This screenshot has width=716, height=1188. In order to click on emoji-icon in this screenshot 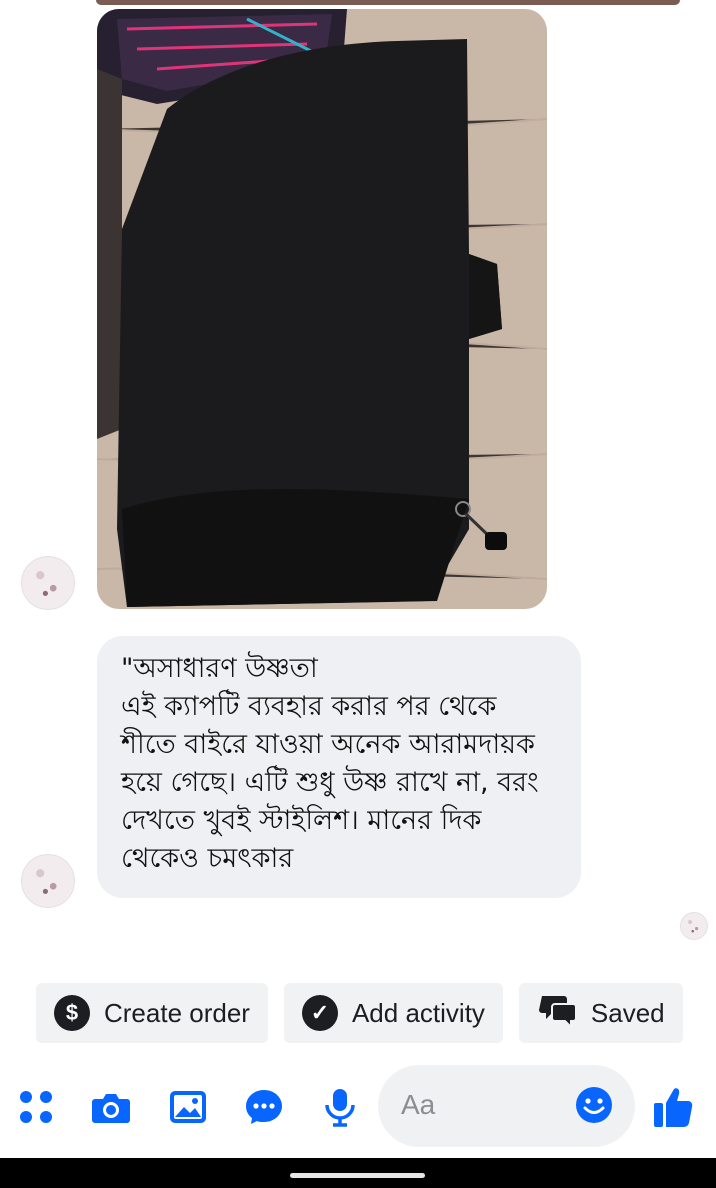, I will do `click(594, 1105)`.